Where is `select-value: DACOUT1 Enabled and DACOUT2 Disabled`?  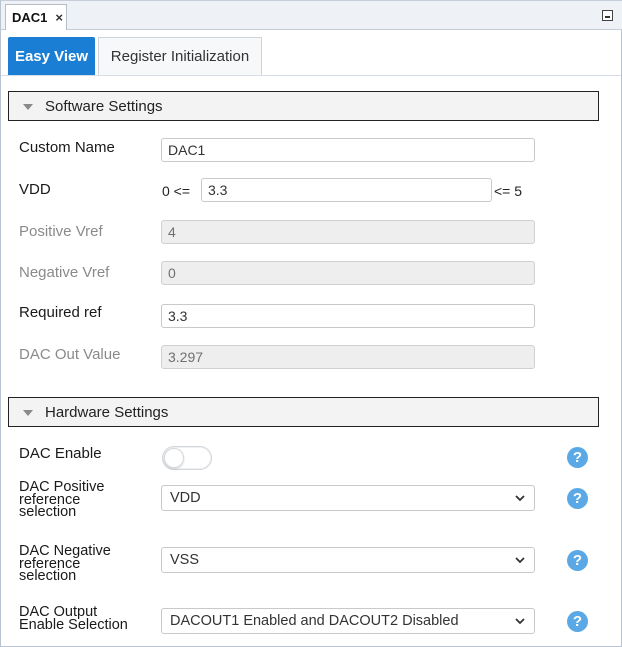
select-value: DACOUT1 Enabled and DACOUT2 Disabled is located at coordinates (314, 621).